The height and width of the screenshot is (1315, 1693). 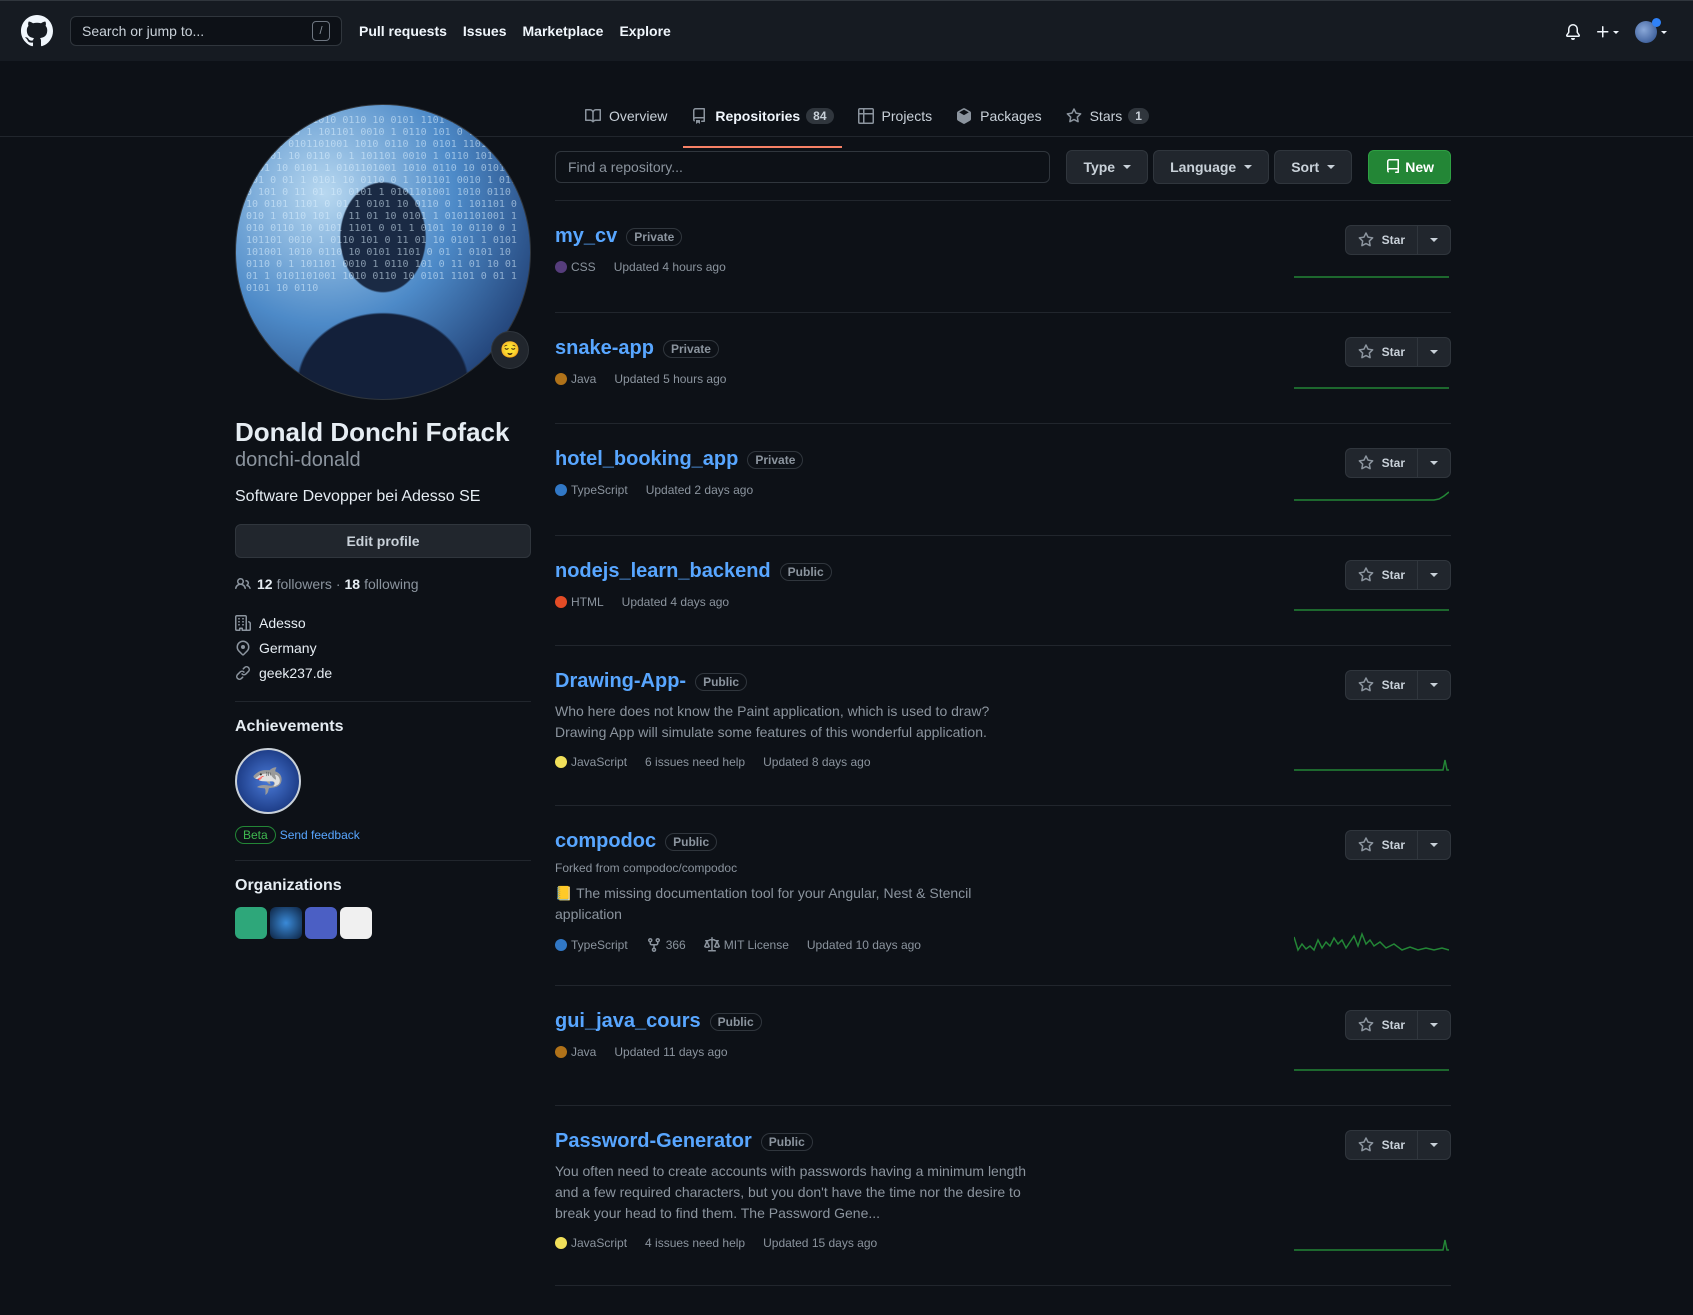 I want to click on achievement-badge-icon: 🦈, so click(x=268, y=781).